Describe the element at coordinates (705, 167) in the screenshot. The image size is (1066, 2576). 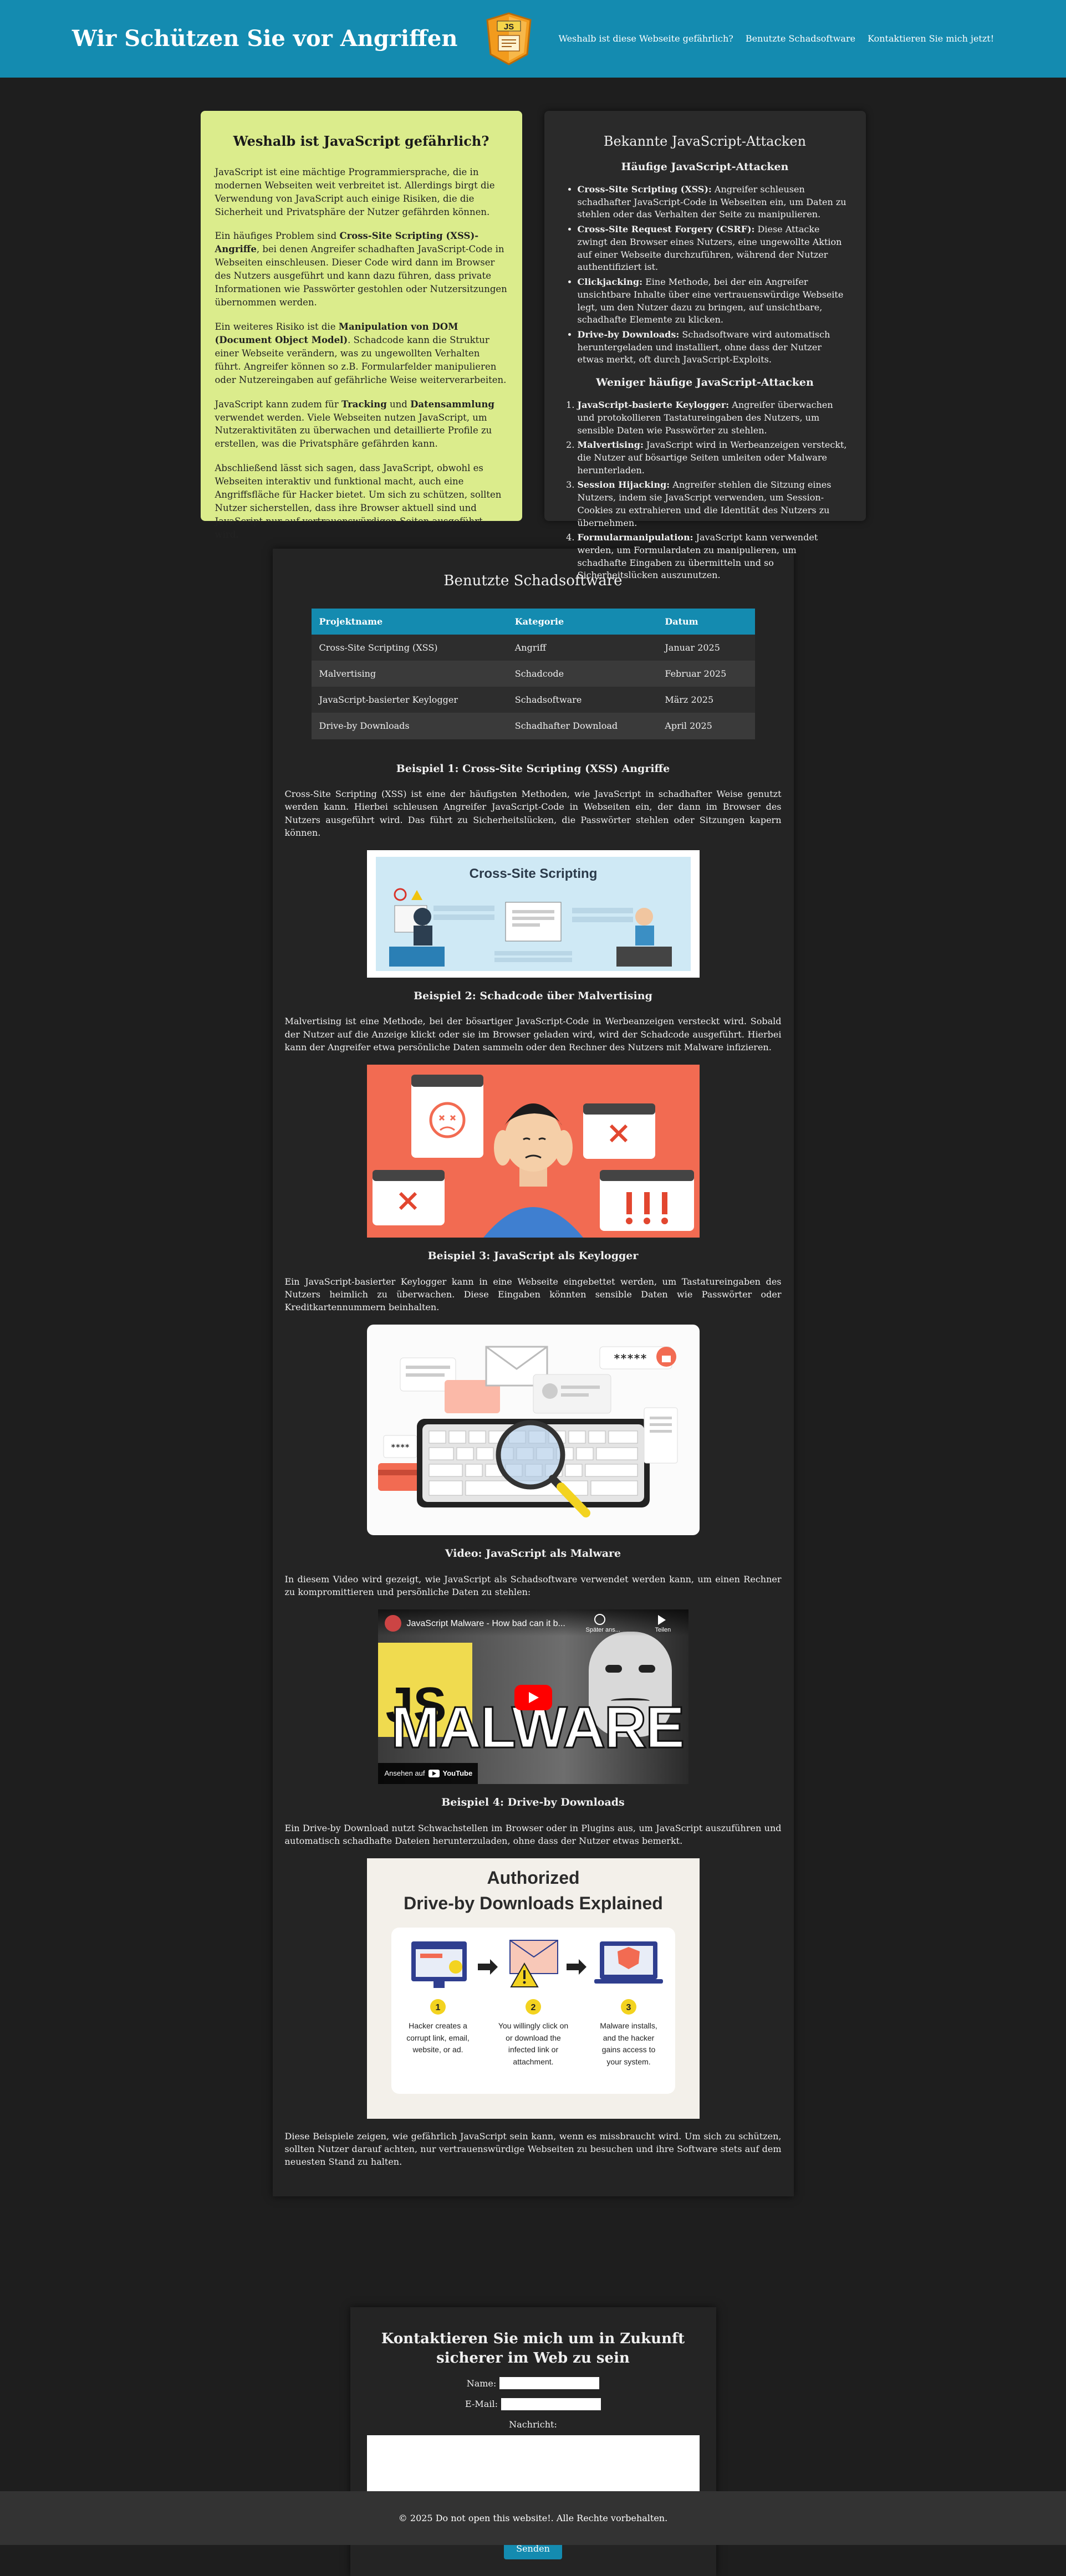
I see `common-attacks-heading: Häufige JavaScript-Attacken` at that location.